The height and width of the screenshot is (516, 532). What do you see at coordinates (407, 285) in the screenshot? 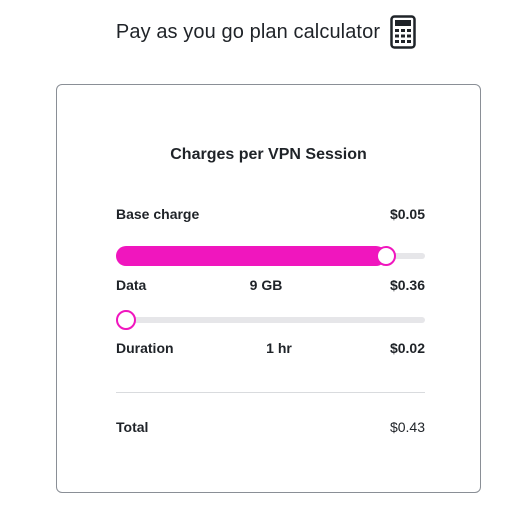
I see `data-price: $0.36` at bounding box center [407, 285].